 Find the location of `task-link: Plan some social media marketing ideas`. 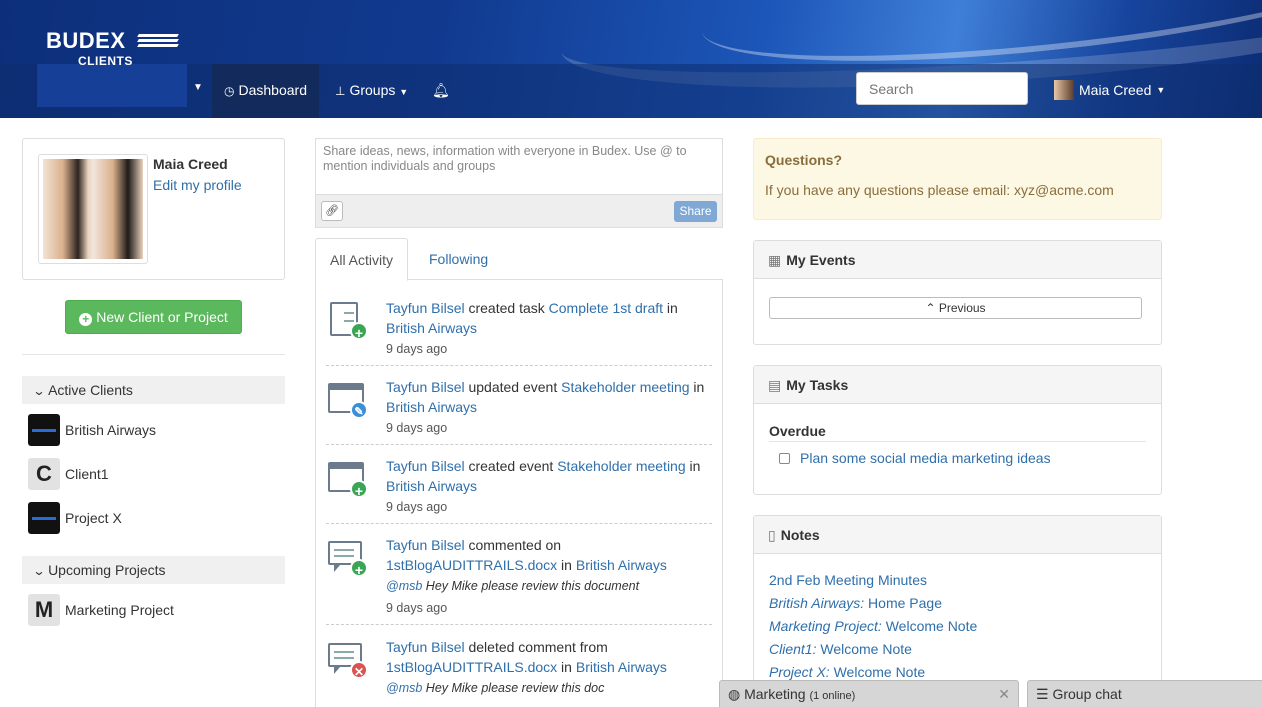

task-link: Plan some social media marketing ideas is located at coordinates (925, 458).